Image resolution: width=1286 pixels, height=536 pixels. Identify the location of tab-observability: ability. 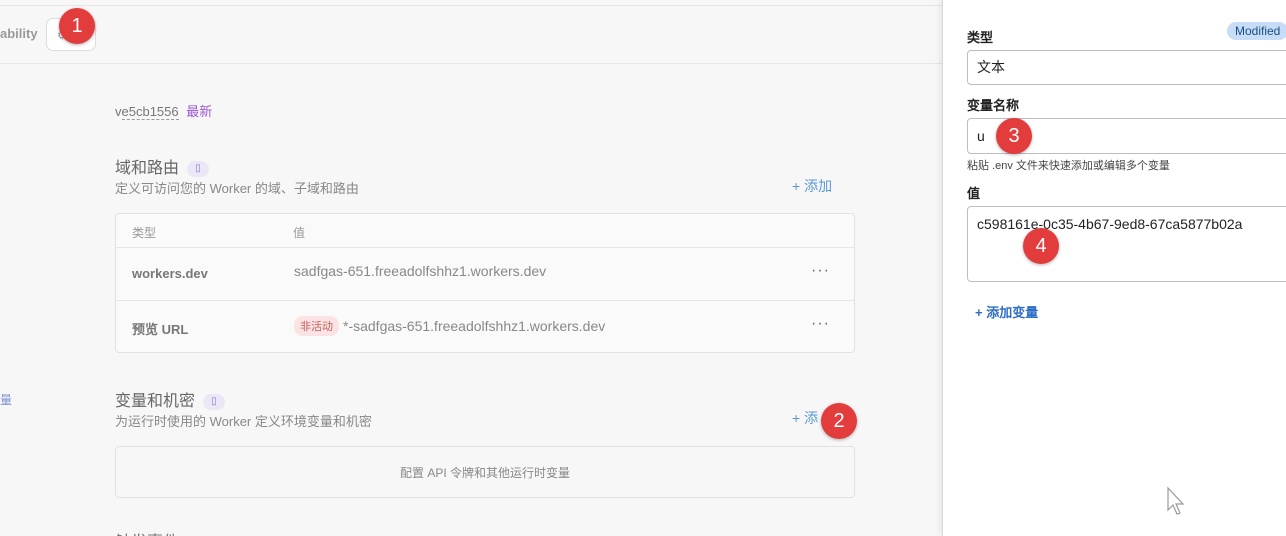
(19, 33).